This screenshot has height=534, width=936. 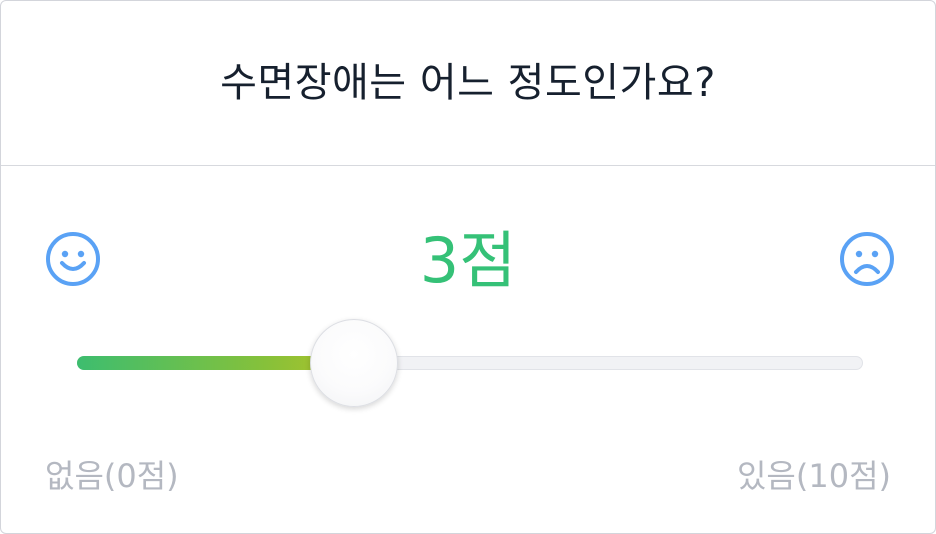 I want to click on slider-fill, so click(x=211, y=363).